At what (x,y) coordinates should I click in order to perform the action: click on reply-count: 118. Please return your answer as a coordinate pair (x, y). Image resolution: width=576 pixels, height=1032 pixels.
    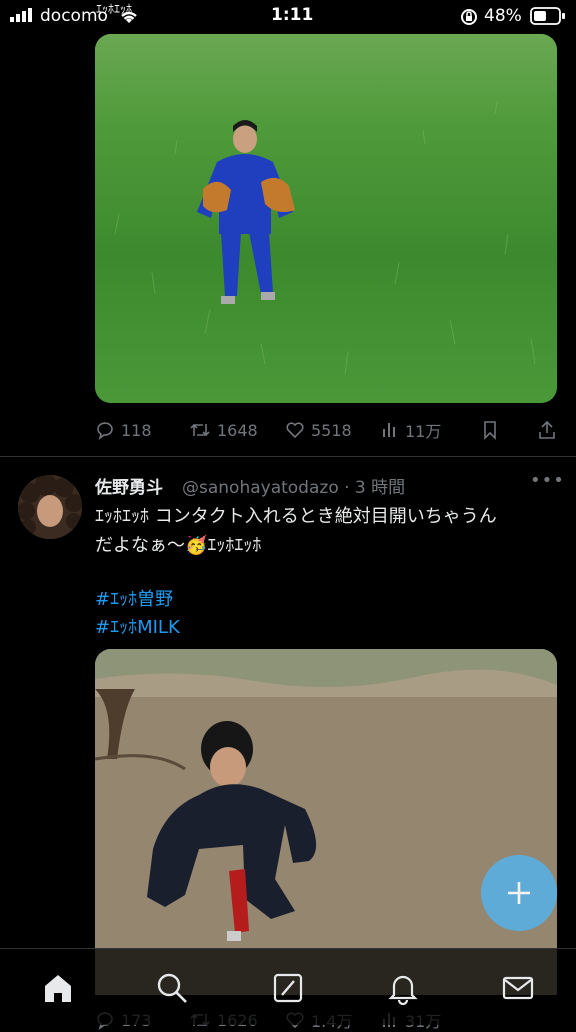
    Looking at the image, I should click on (136, 430).